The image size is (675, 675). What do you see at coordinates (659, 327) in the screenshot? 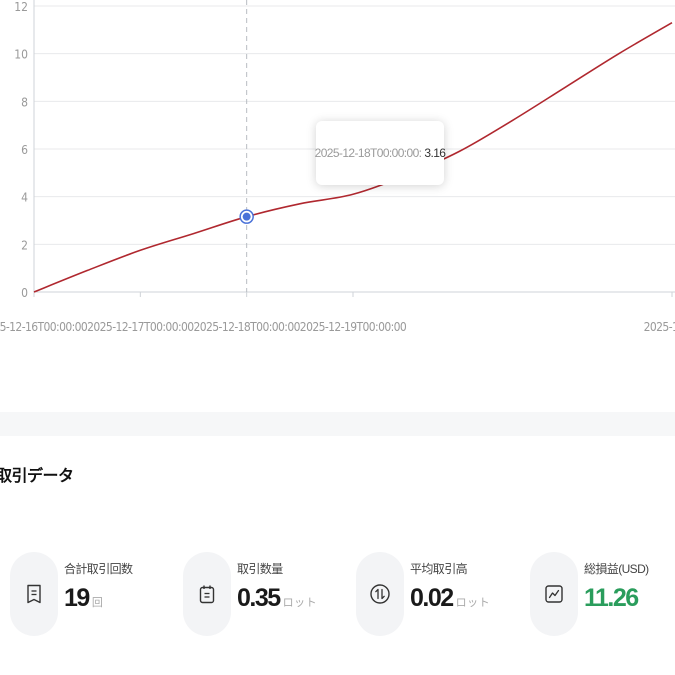
I see `x-tick-label: 2025-12-22` at bounding box center [659, 327].